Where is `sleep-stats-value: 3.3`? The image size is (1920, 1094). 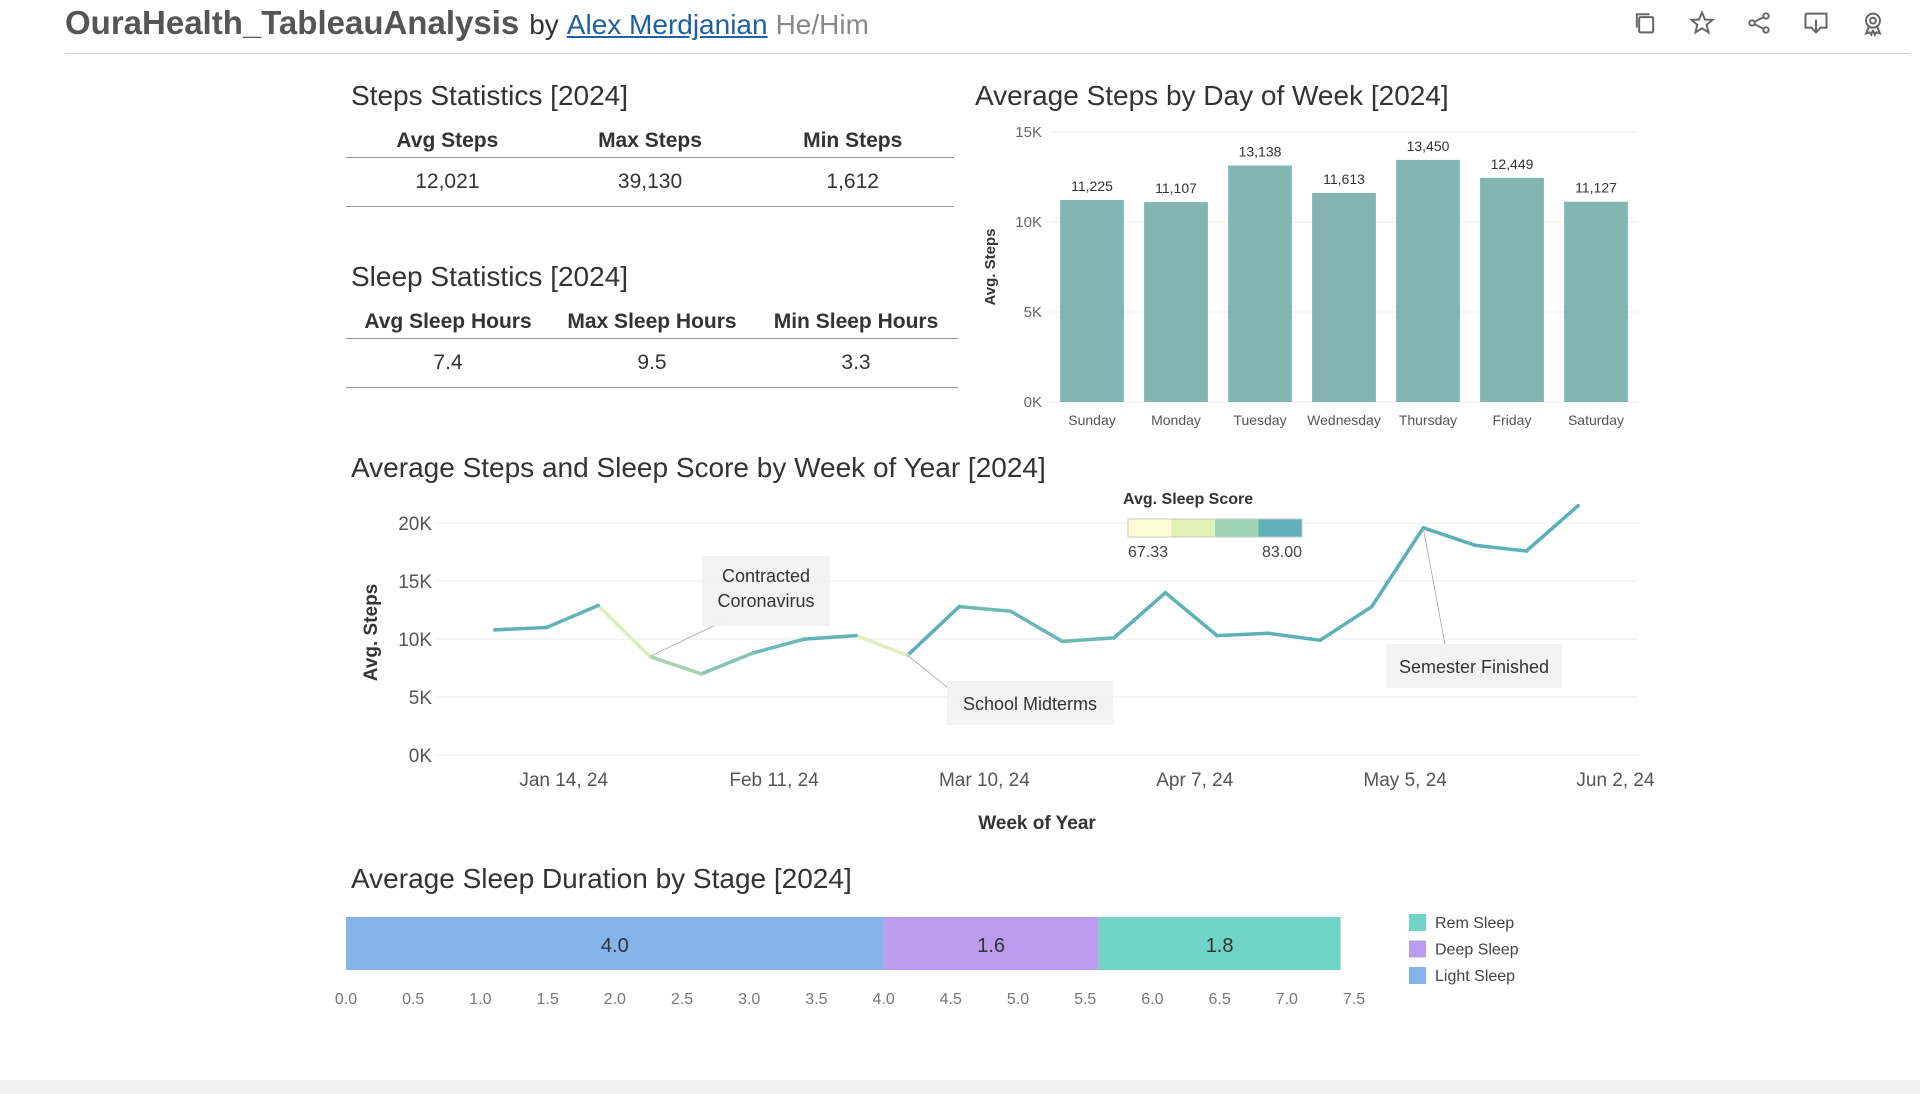 sleep-stats-value: 3.3 is located at coordinates (856, 363).